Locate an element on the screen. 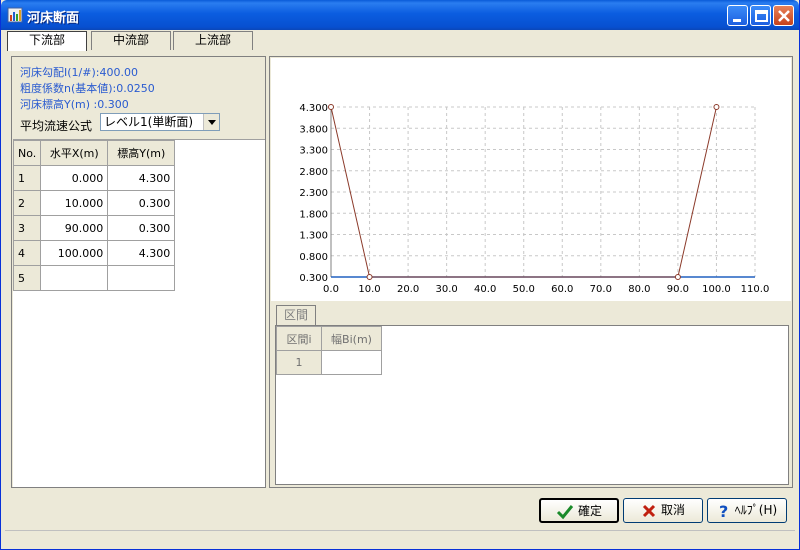 The image size is (800, 550). x-tick-label: 110.0 is located at coordinates (755, 289).